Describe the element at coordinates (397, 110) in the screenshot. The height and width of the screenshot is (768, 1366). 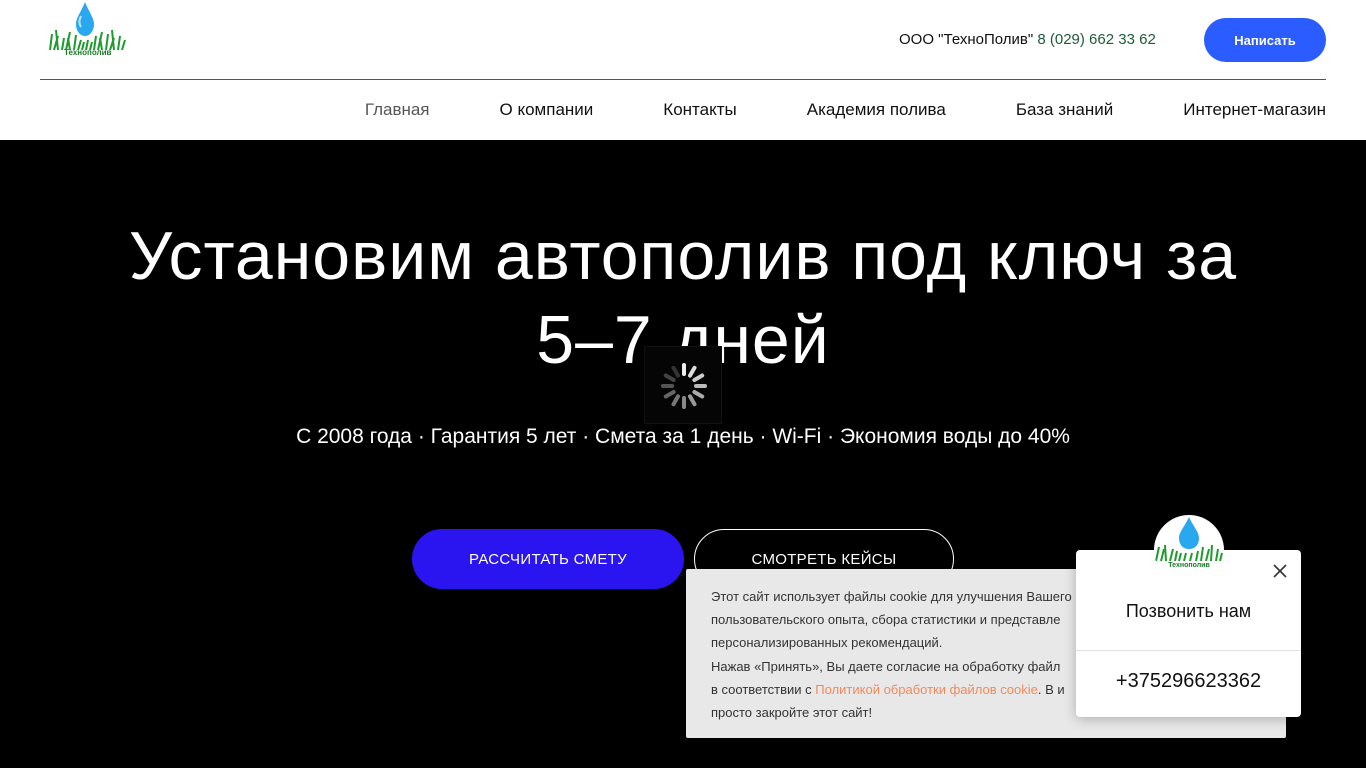
I see `nav-item-home: Главная` at that location.